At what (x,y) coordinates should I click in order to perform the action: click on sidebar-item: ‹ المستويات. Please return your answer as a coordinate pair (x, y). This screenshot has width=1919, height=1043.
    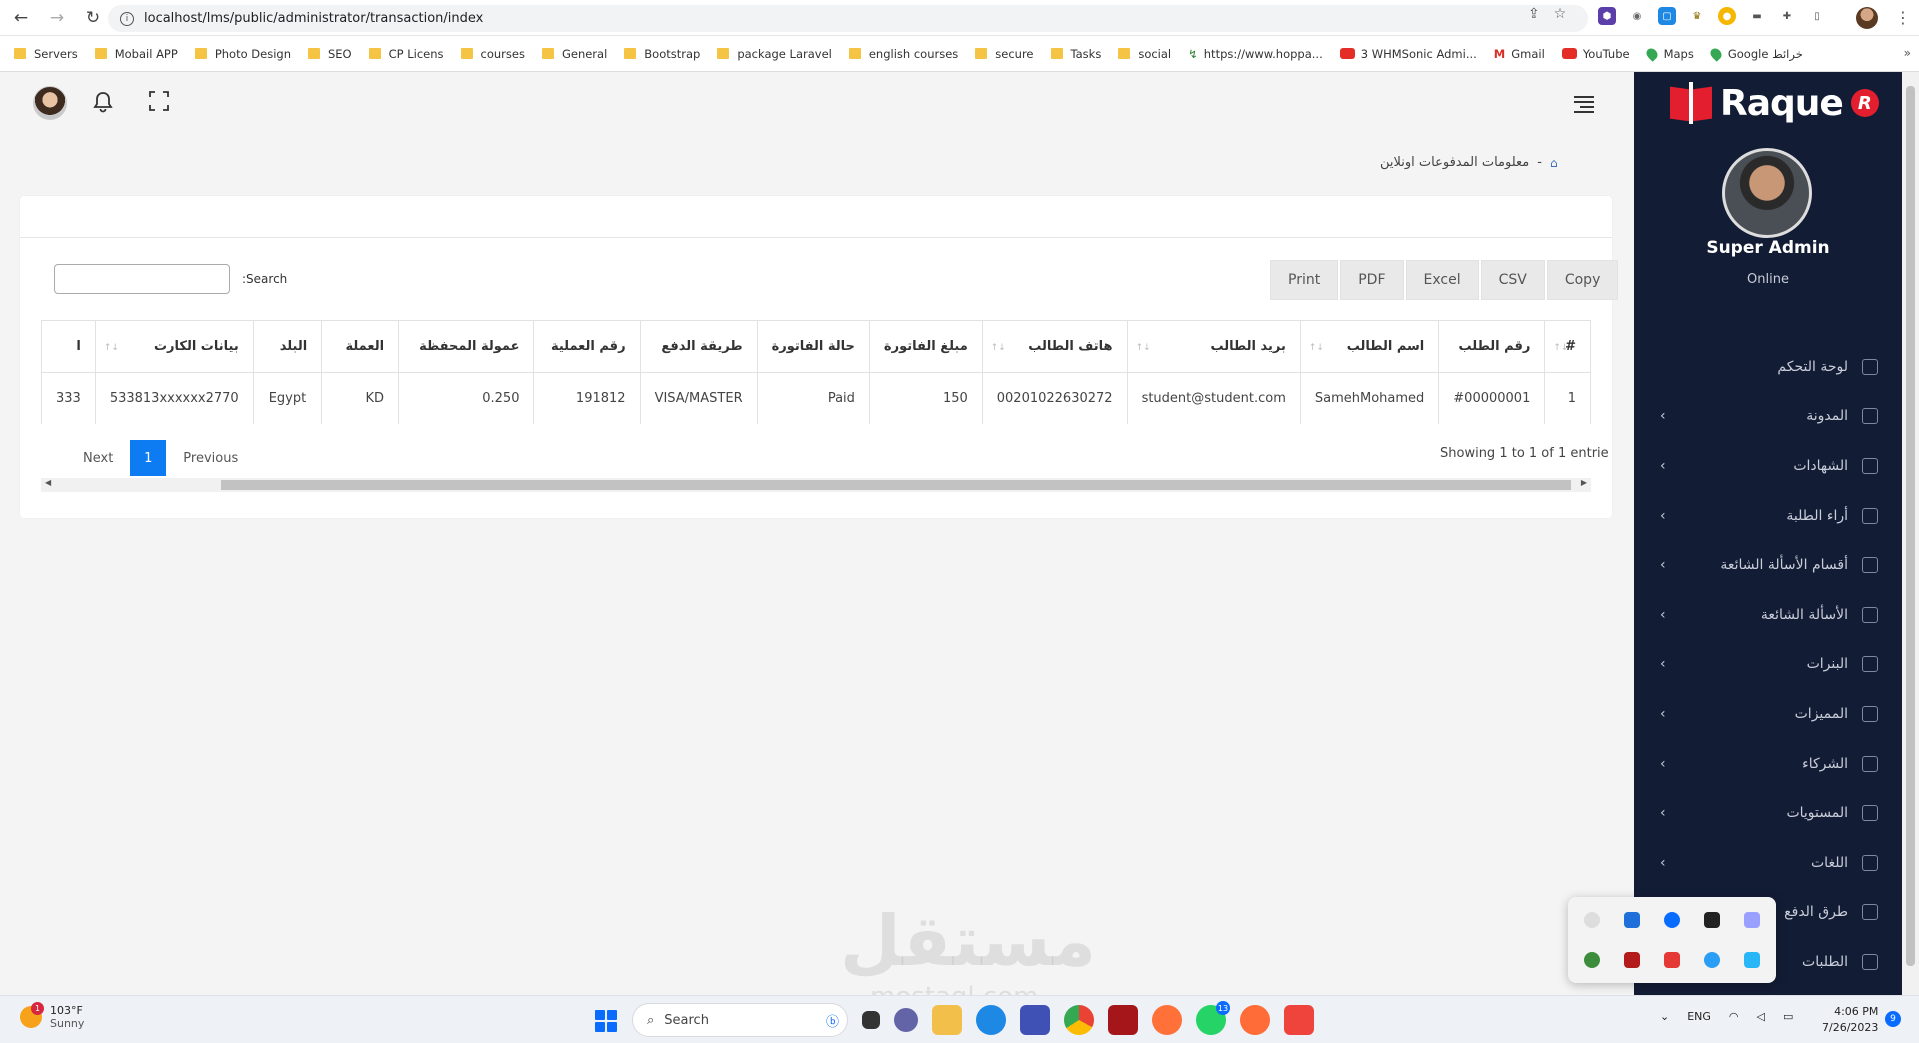
    Looking at the image, I should click on (1768, 813).